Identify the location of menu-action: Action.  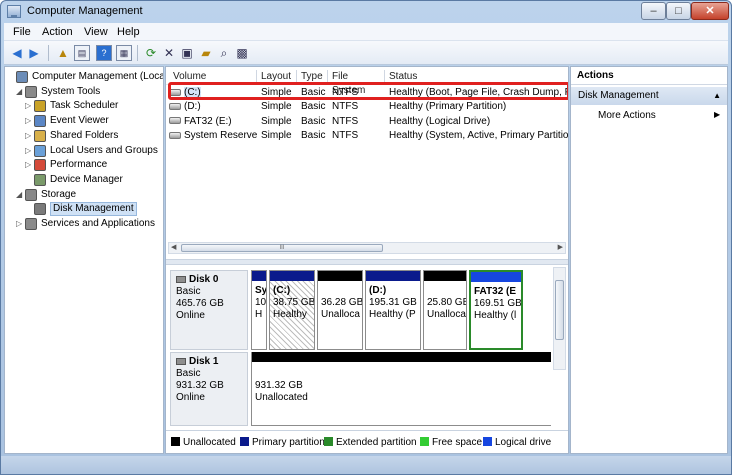
(57, 32).